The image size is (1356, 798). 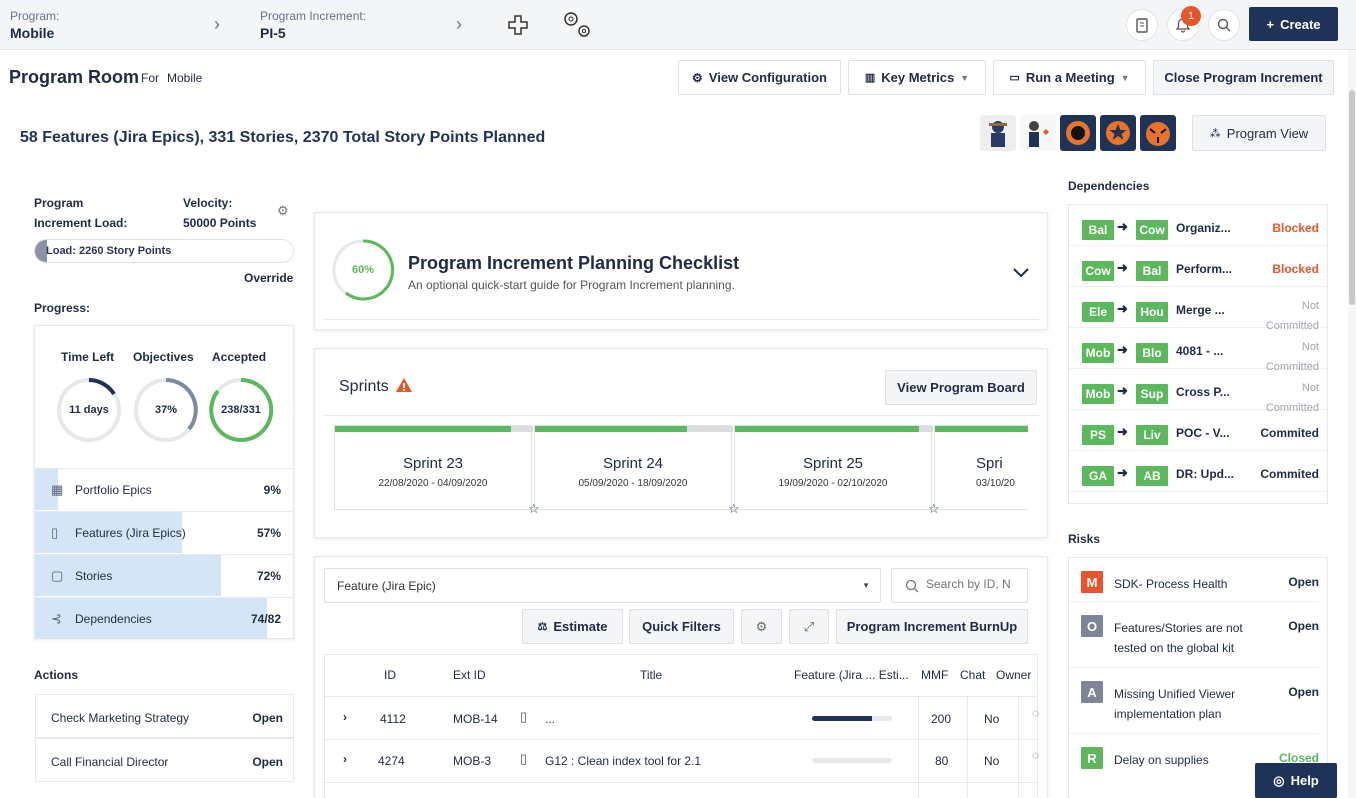 I want to click on view-configuration-button: ⚙ View Configuration, so click(x=759, y=77).